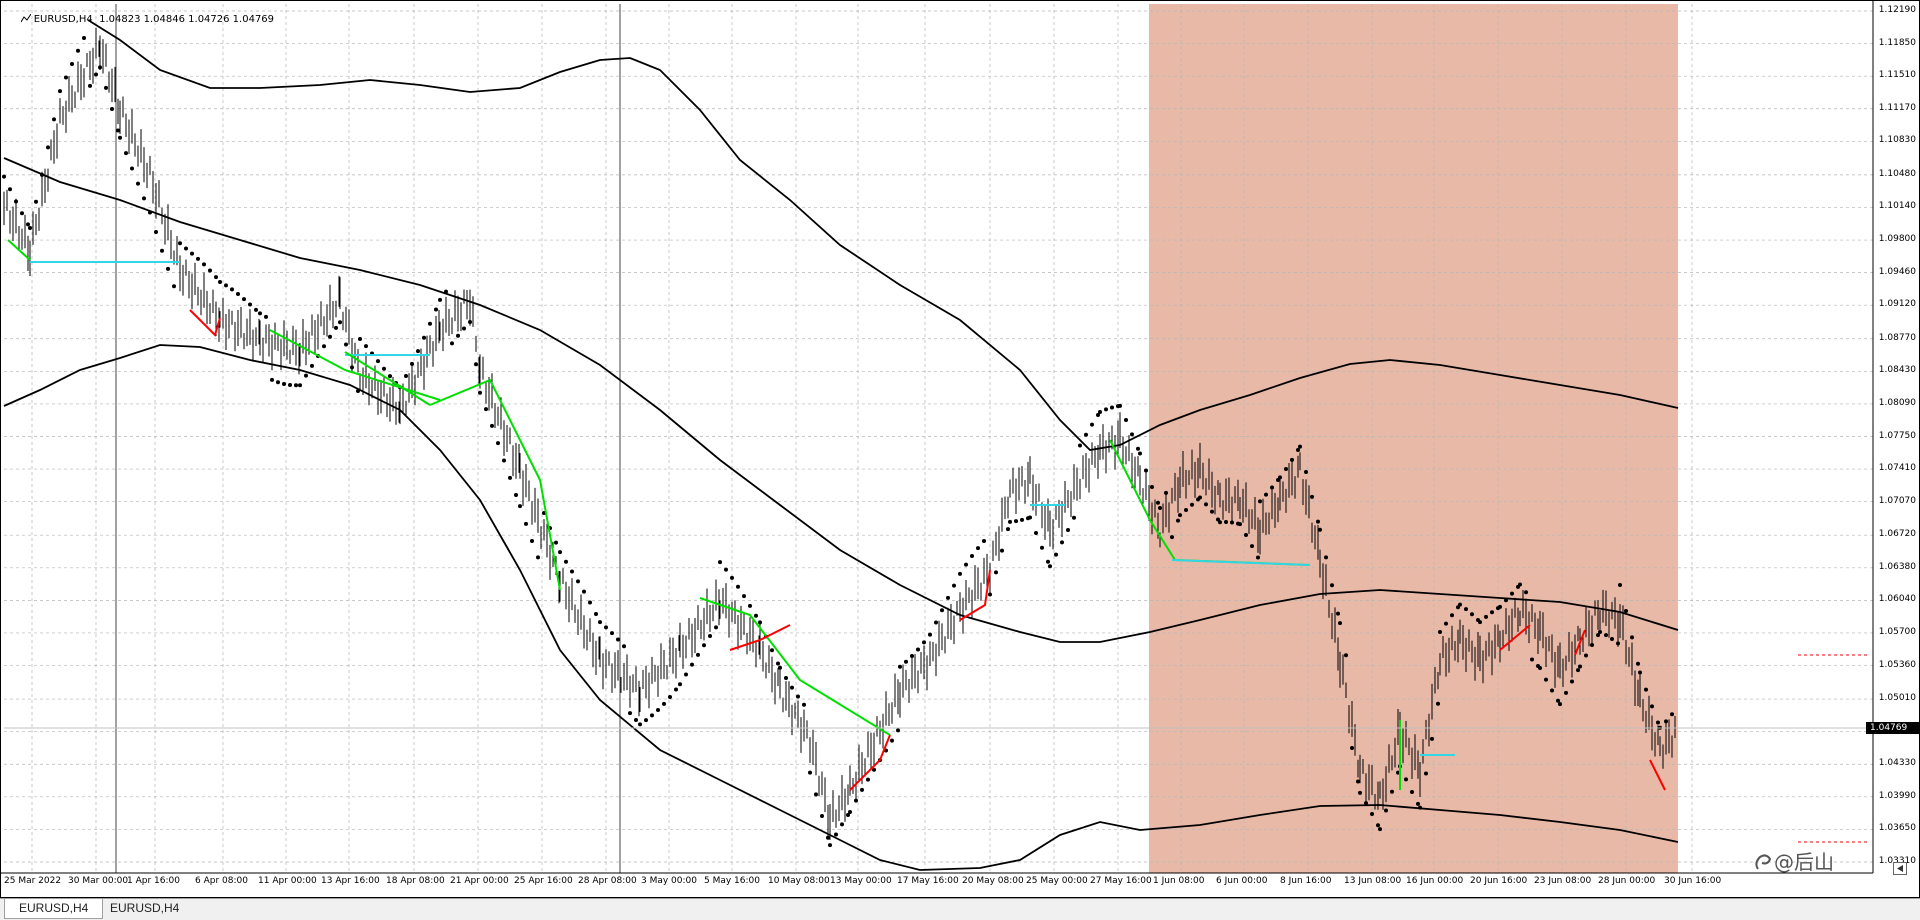 This screenshot has width=1920, height=920. Describe the element at coordinates (1897, 500) in the screenshot. I see `price-axis-label: 1.07070` at that location.